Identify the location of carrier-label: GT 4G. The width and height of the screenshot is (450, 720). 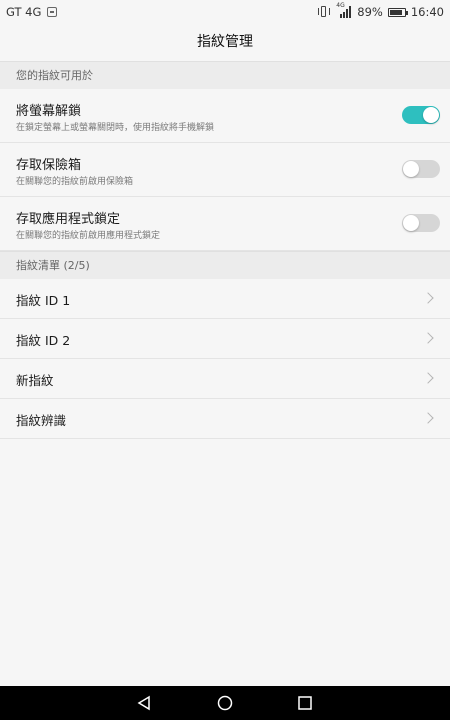
(24, 12).